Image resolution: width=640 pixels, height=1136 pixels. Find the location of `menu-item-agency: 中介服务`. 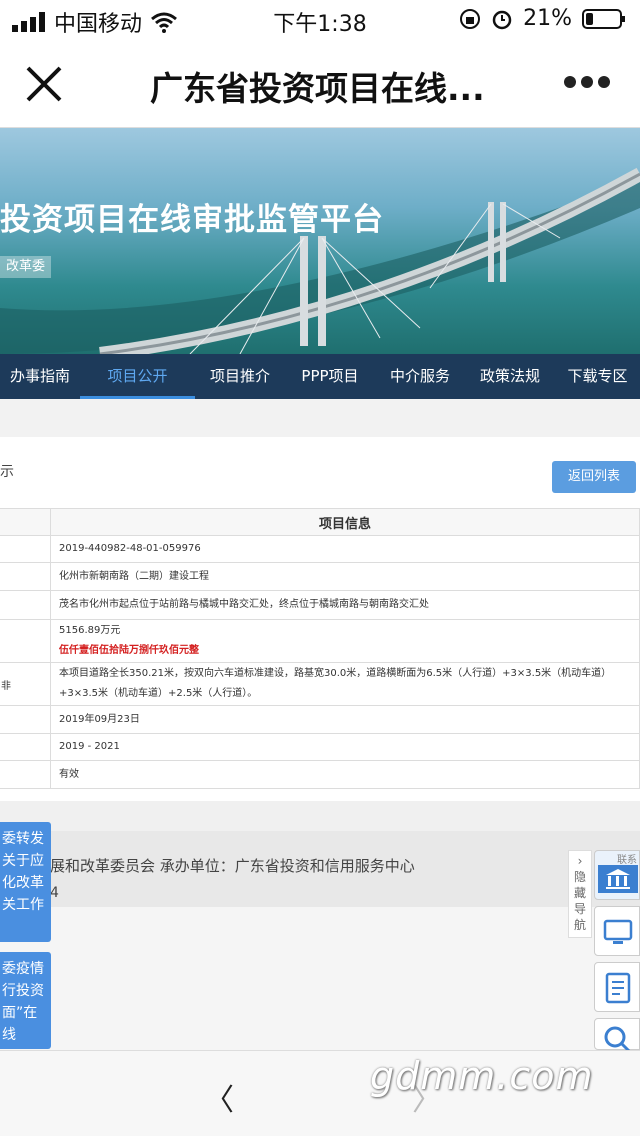

menu-item-agency: 中介服务 is located at coordinates (420, 376).